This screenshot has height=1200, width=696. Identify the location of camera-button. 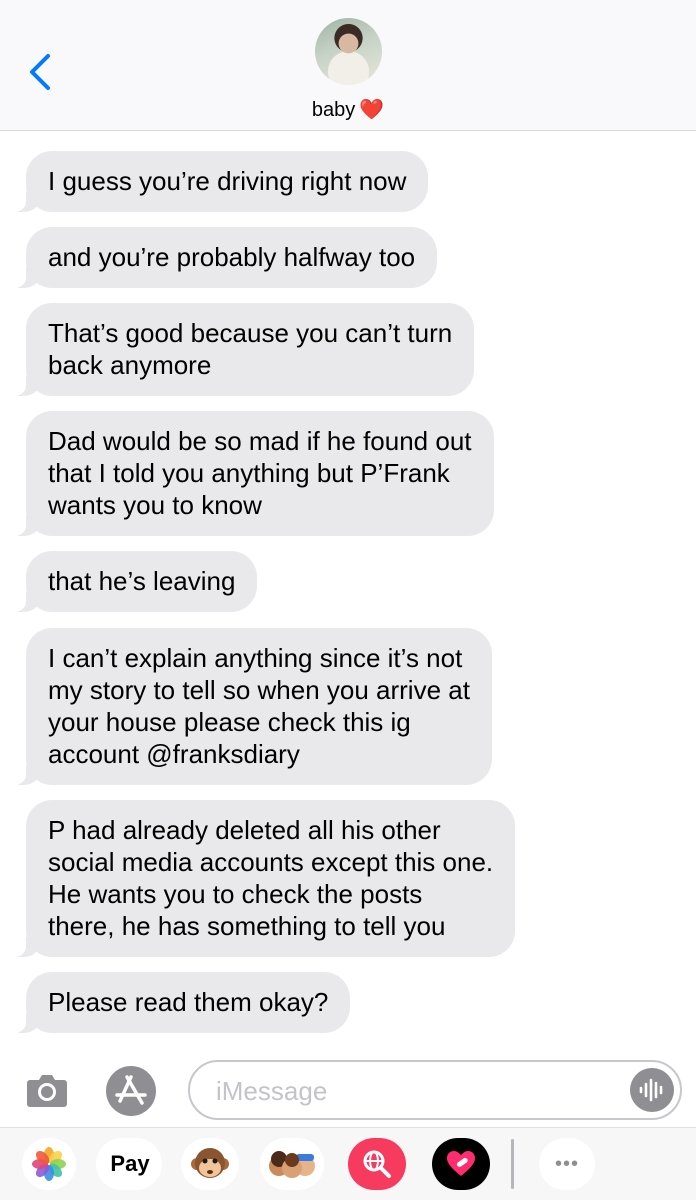
(47, 1090).